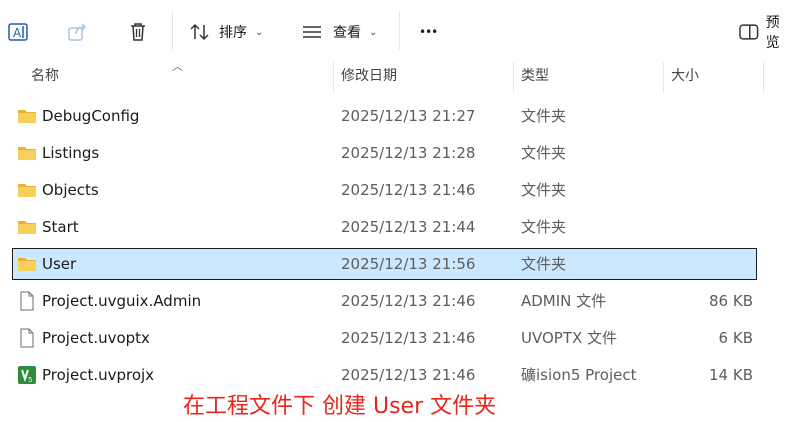 Image resolution: width=793 pixels, height=422 pixels. Describe the element at coordinates (30, 380) in the screenshot. I see `svg-text: 5` at that location.